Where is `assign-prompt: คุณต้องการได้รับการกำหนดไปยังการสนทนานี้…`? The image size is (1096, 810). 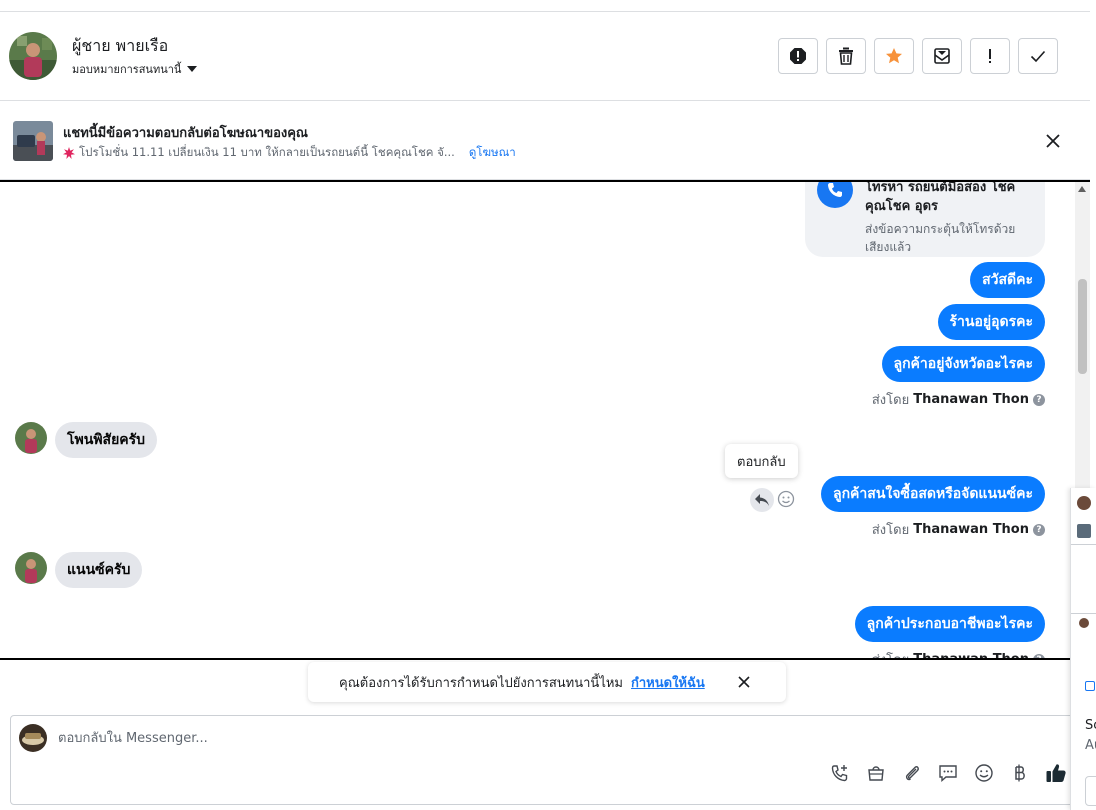
assign-prompt: คุณต้องการได้รับการกำหนดไปยังการสนทนานี้… is located at coordinates (547, 682).